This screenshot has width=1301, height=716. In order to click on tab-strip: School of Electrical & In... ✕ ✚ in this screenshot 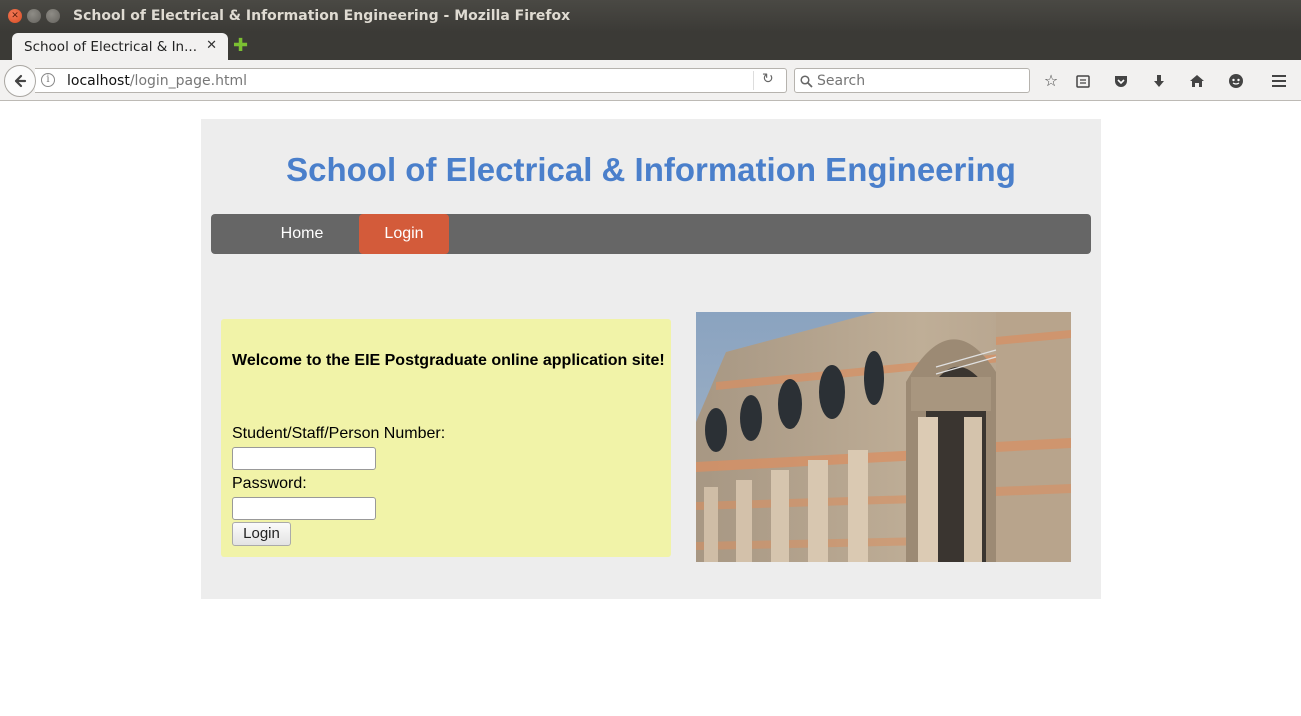, I will do `click(650, 47)`.